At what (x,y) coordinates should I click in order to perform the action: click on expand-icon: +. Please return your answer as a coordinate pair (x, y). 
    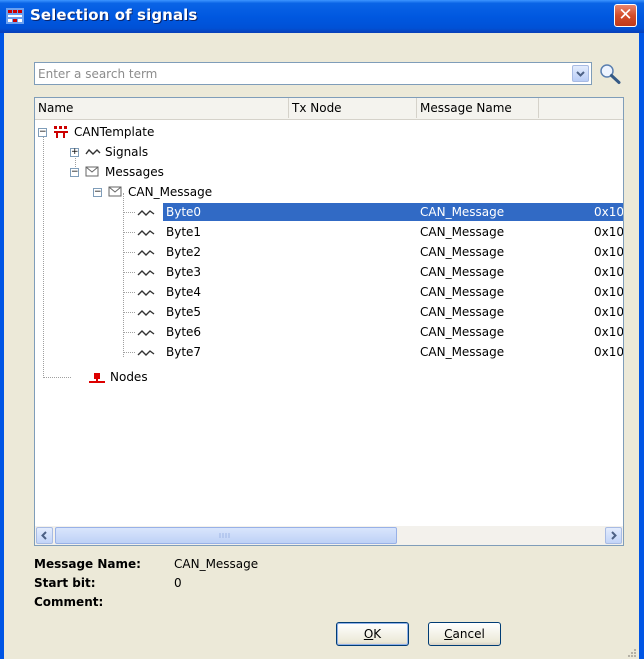
    Looking at the image, I should click on (74, 152).